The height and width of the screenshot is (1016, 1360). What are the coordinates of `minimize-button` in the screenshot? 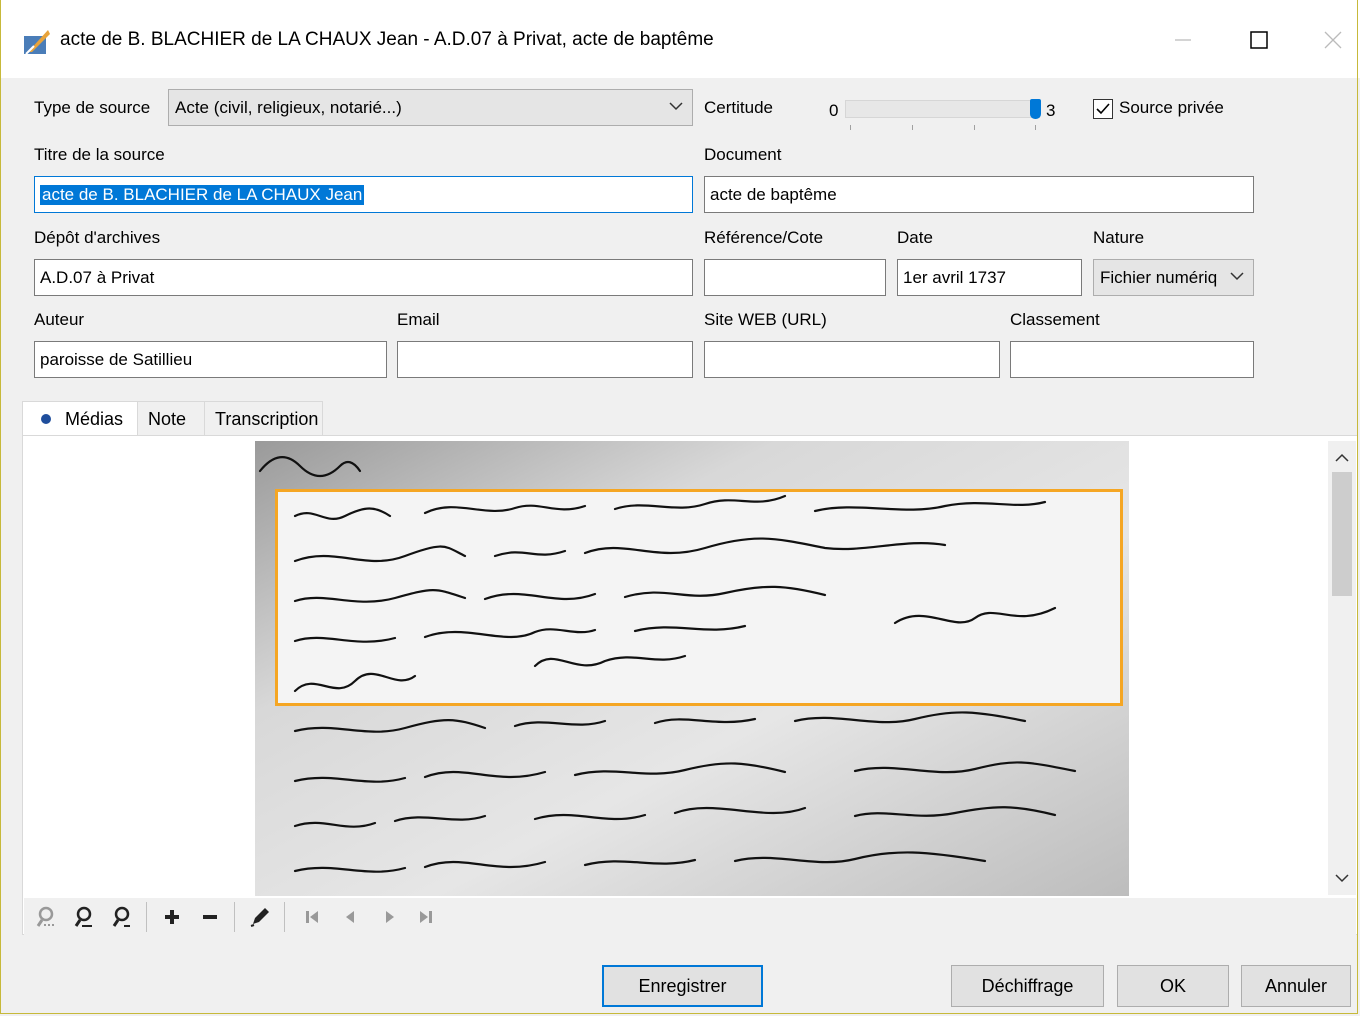 It's located at (1183, 40).